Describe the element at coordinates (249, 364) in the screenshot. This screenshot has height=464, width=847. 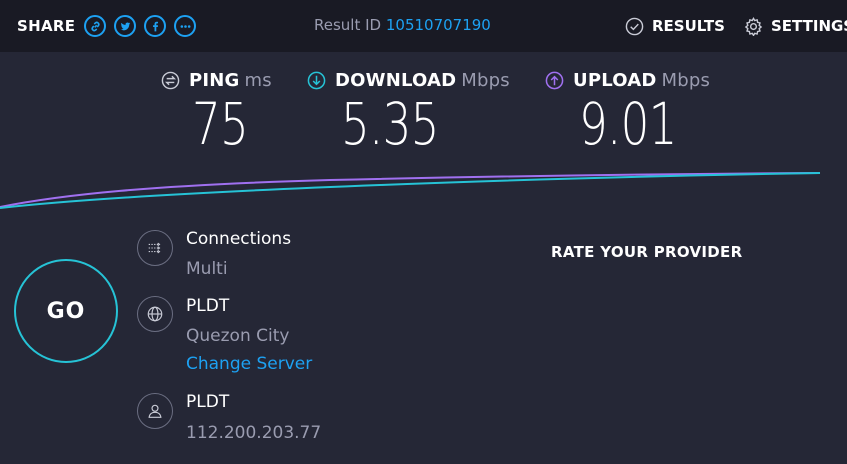
I see `change-server-link: Change Server` at that location.